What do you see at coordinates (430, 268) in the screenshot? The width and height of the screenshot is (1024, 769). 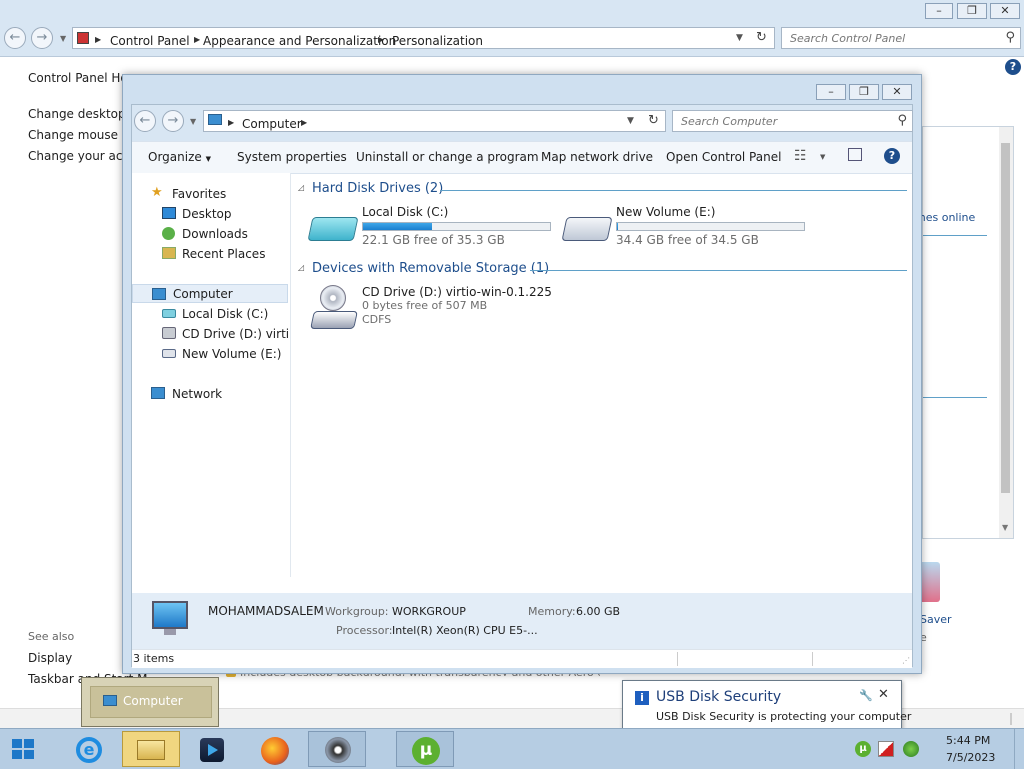 I see `removable-group-header: Devices with Removable Storage (1)` at bounding box center [430, 268].